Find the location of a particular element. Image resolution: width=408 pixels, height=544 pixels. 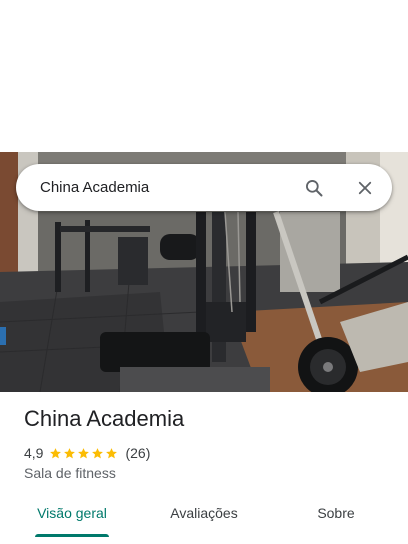

search-bar: China Academia is located at coordinates (204, 187).